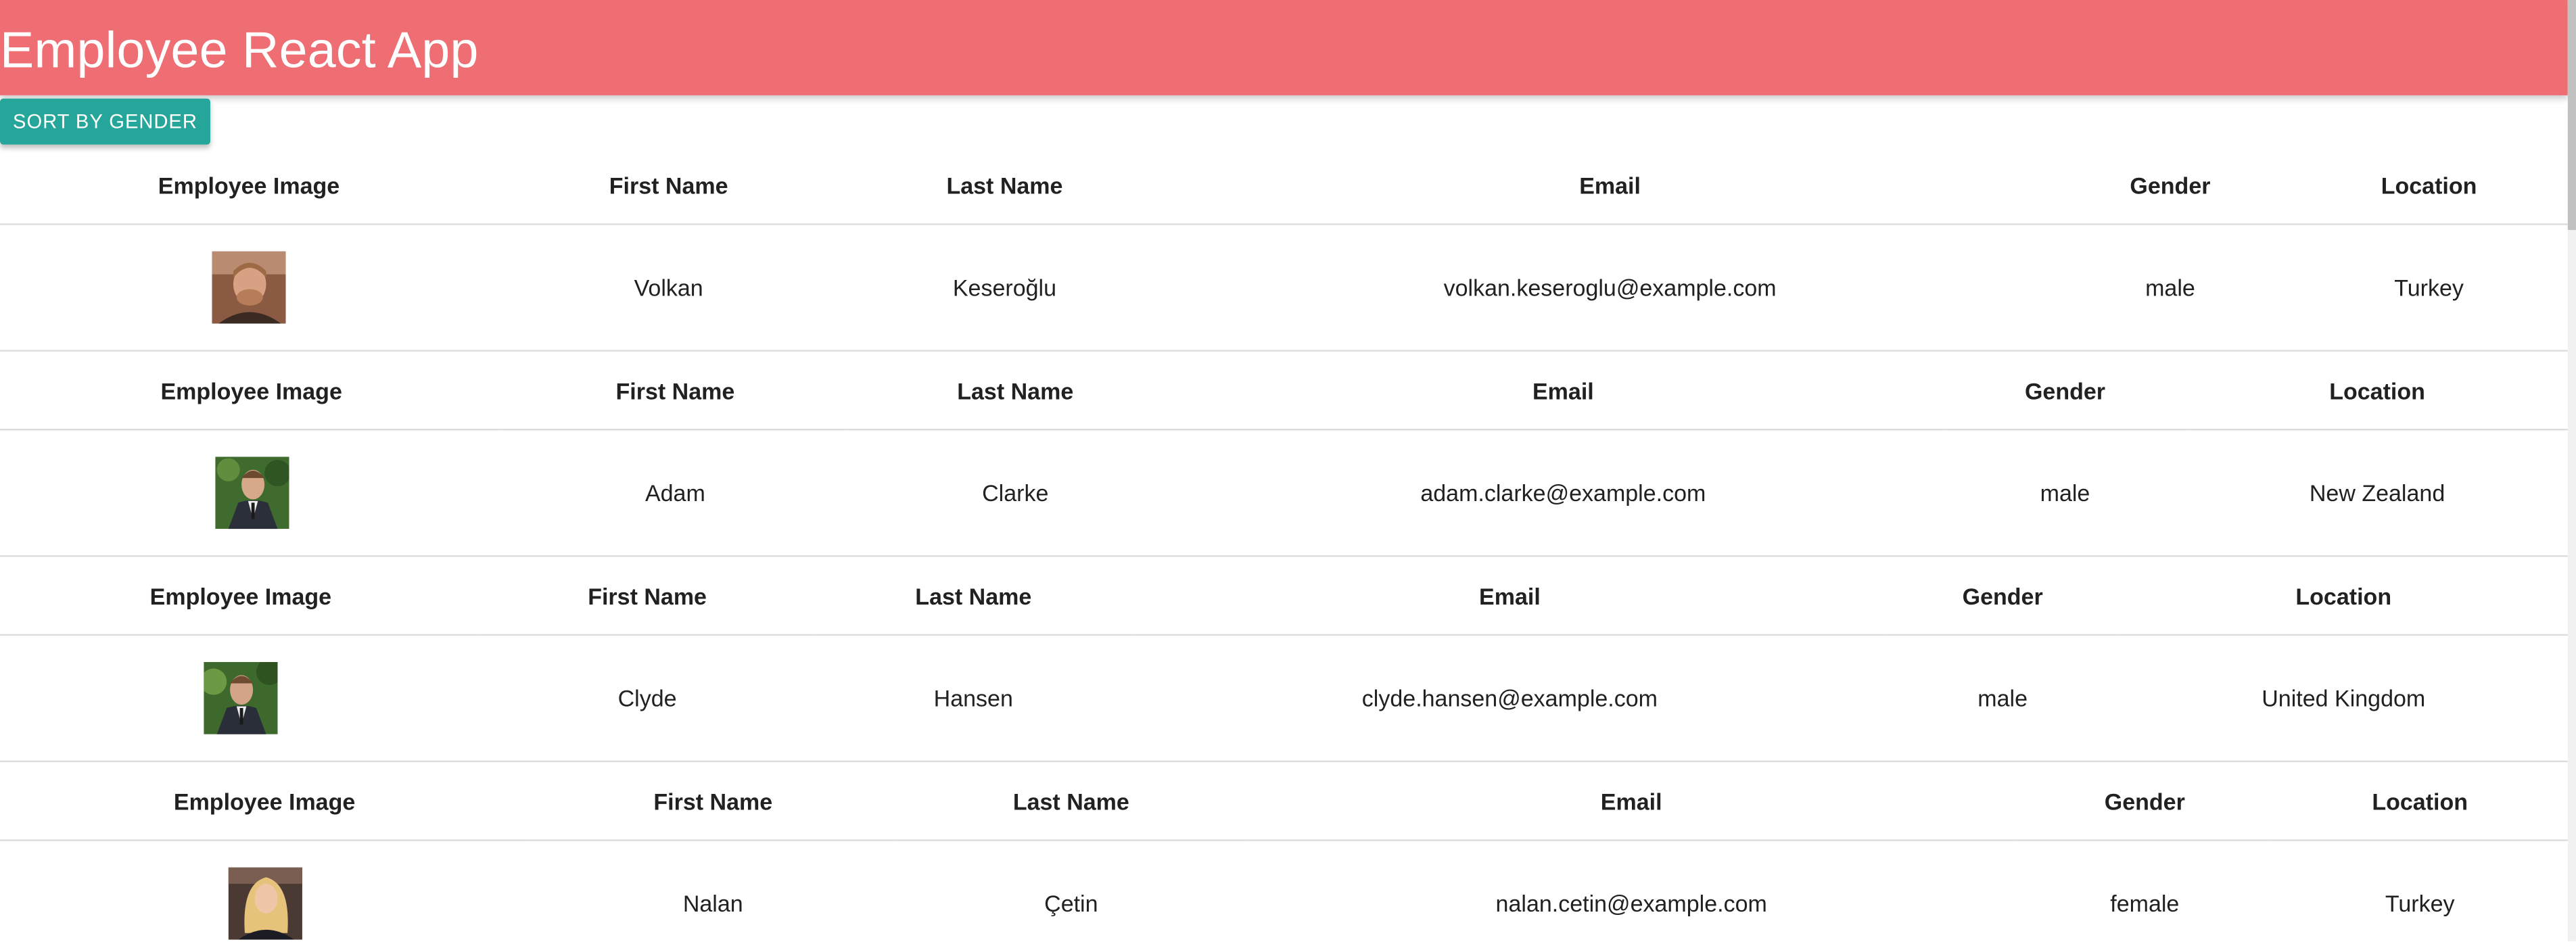 Image resolution: width=2576 pixels, height=942 pixels. I want to click on vertical-scrollbar, so click(2571, 470).